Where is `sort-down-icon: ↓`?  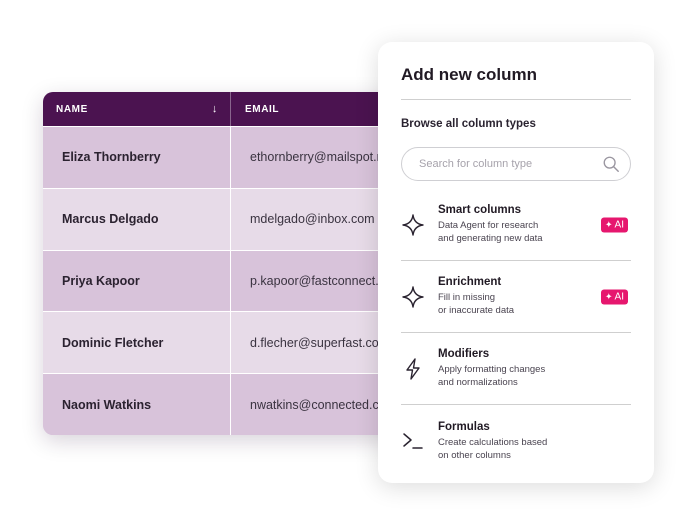 sort-down-icon: ↓ is located at coordinates (215, 109).